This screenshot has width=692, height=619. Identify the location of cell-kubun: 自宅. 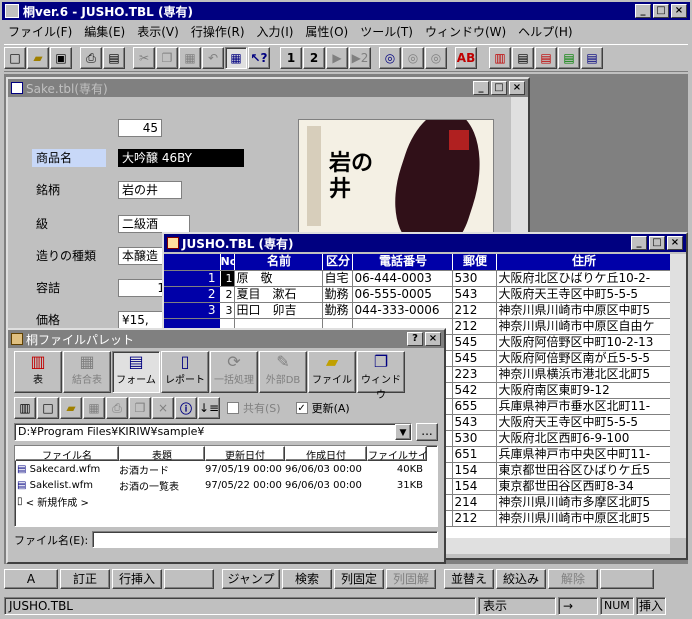
(337, 278).